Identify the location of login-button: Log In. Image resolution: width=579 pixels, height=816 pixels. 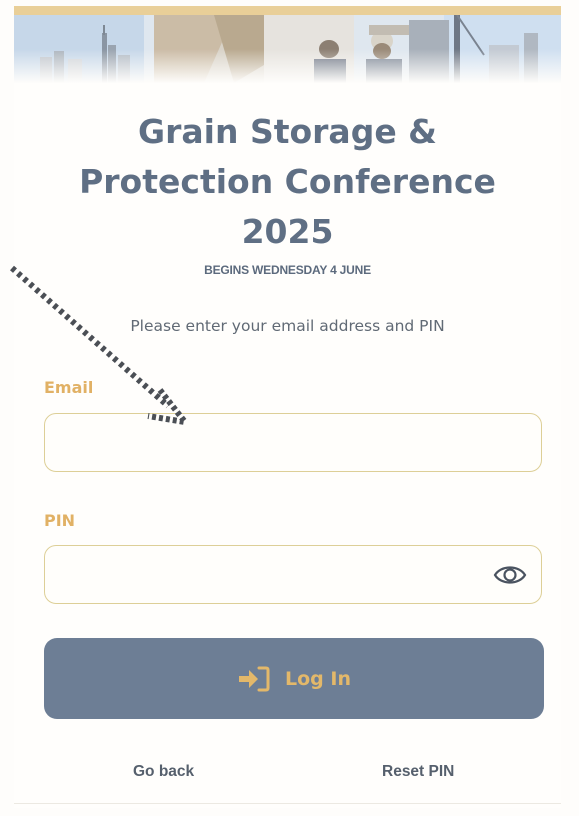
(294, 678).